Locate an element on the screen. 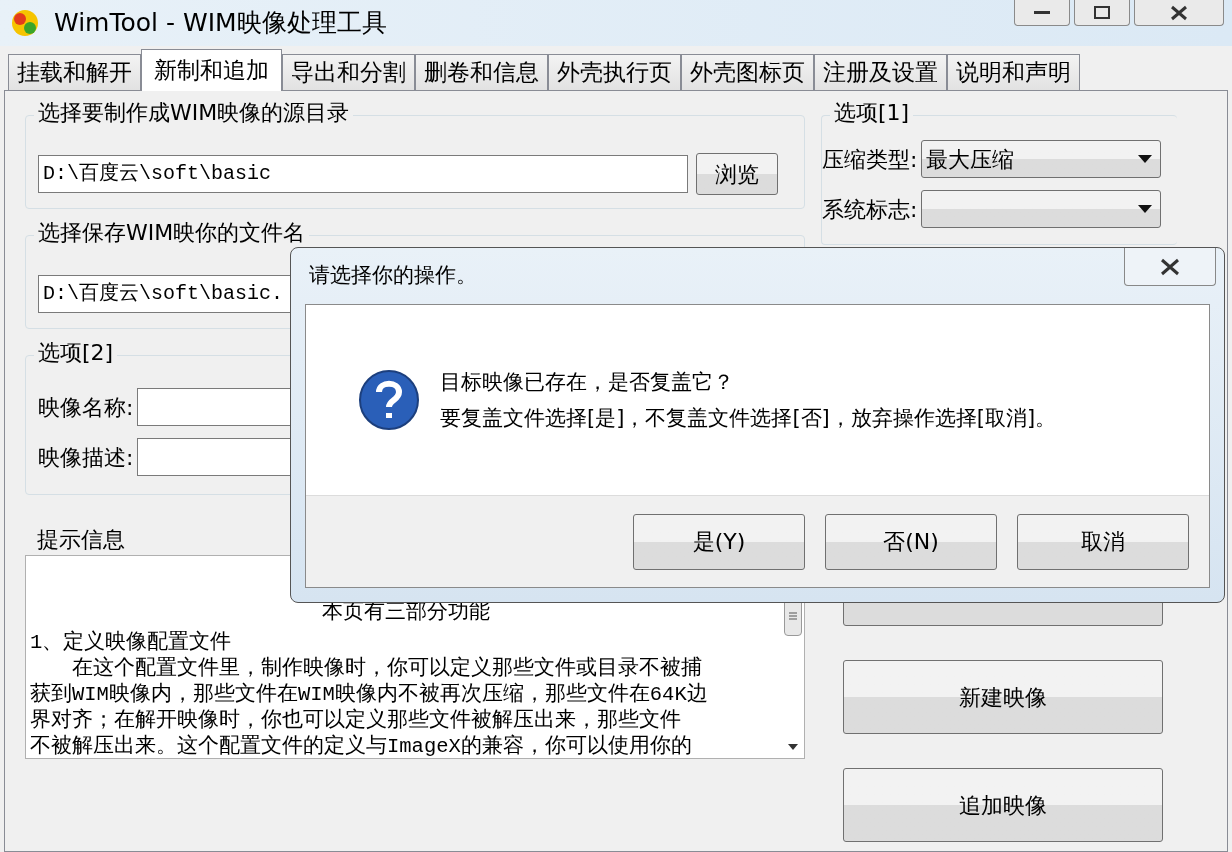 The height and width of the screenshot is (852, 1232). minimize-button is located at coordinates (1042, 13).